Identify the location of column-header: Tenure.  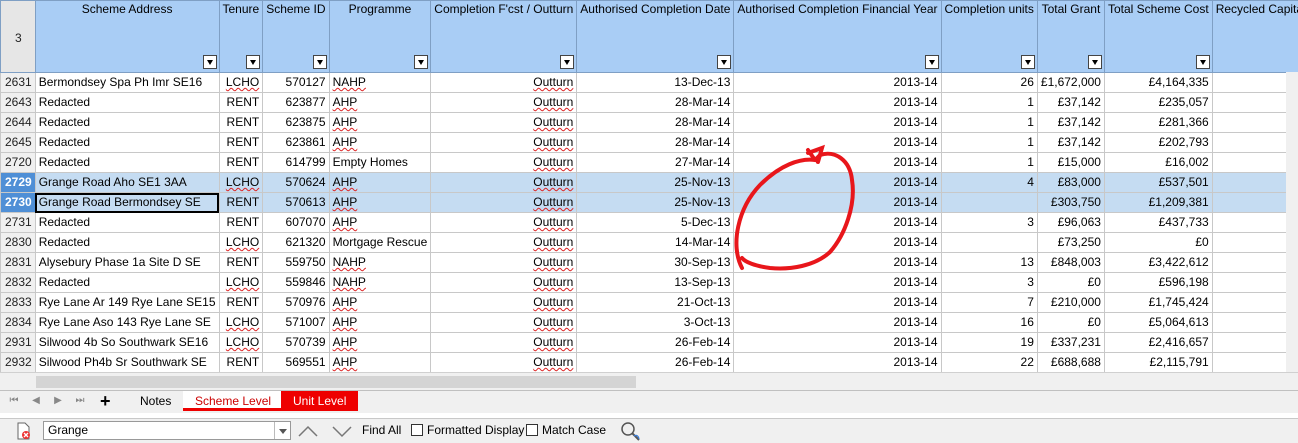
(241, 37).